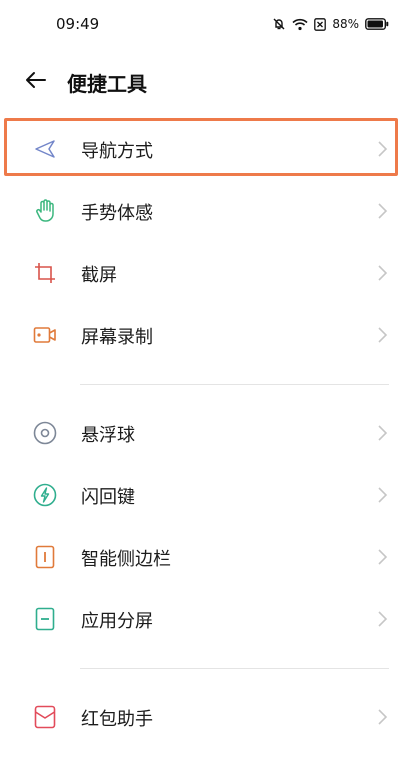 This screenshot has height=762, width=405. What do you see at coordinates (117, 621) in the screenshot?
I see `item-label: 应用分屏` at bounding box center [117, 621].